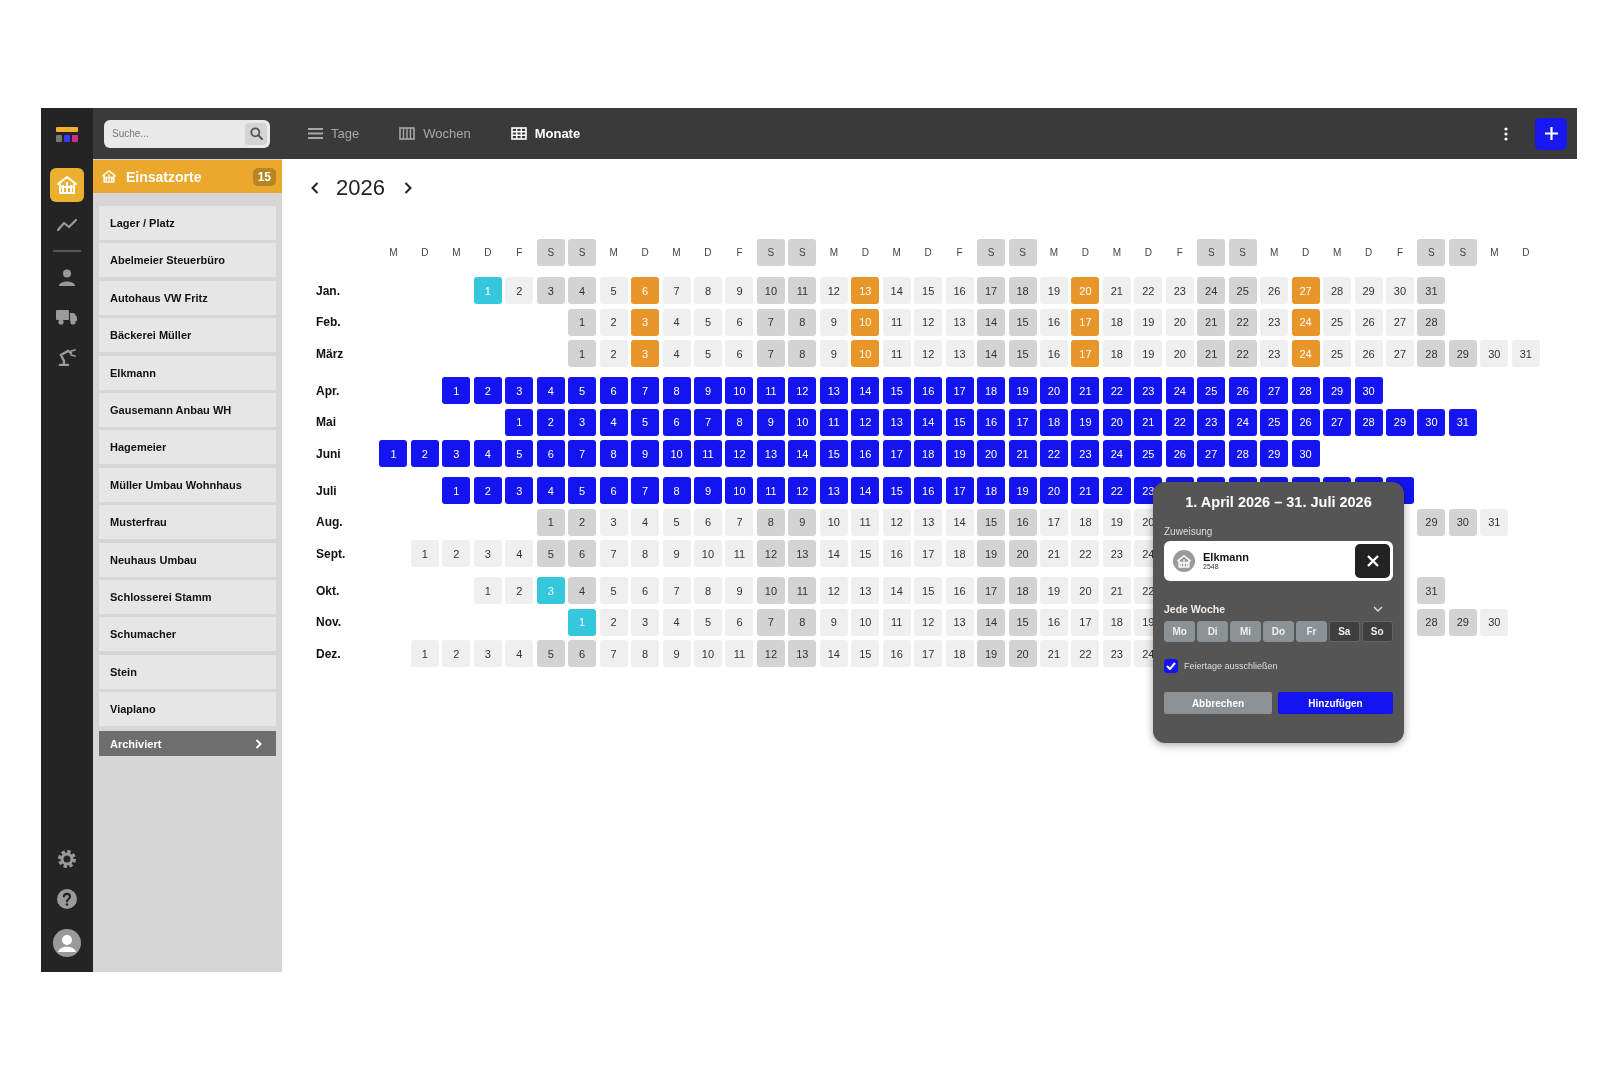 The height and width of the screenshot is (1080, 1619). I want to click on location-item: Abelmeier Steuerbüro, so click(187, 260).